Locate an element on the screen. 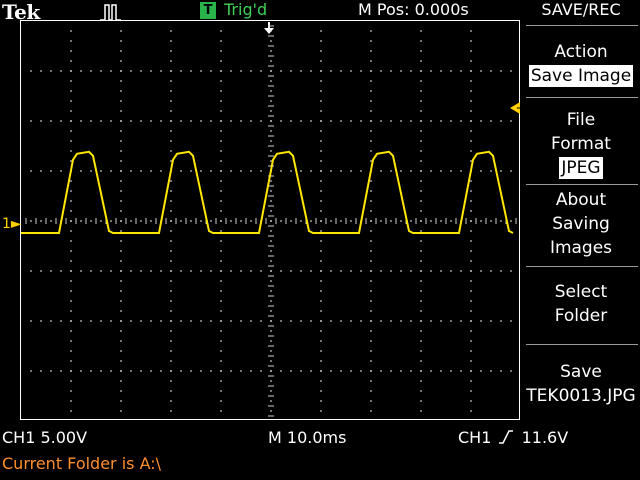 The height and width of the screenshot is (480, 640). ch1-scale-readout: CH1 5.00V is located at coordinates (45, 437).